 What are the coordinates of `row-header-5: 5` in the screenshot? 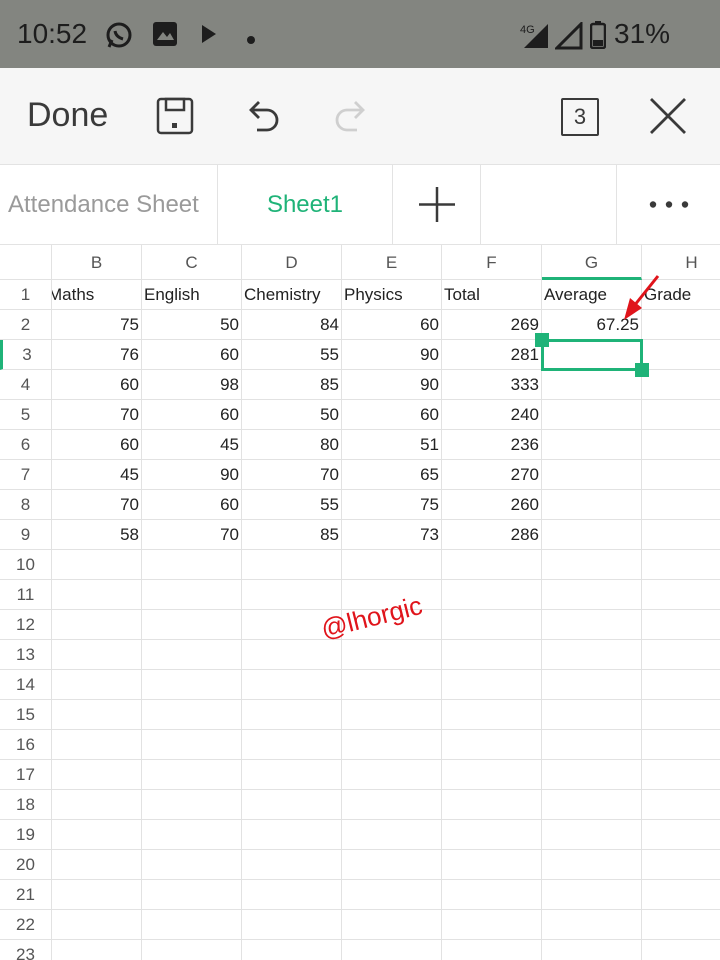 It's located at (26, 415).